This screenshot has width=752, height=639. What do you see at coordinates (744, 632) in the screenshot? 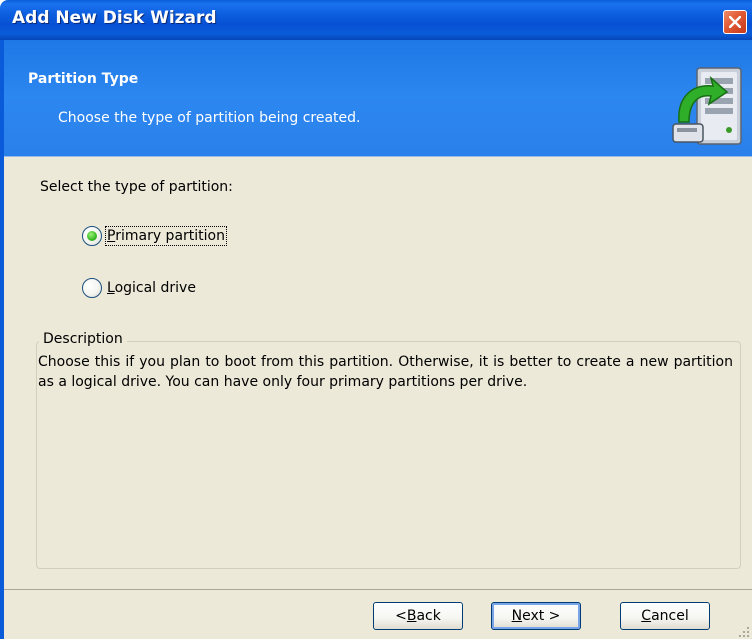
I see `resize-grip-icon` at bounding box center [744, 632].